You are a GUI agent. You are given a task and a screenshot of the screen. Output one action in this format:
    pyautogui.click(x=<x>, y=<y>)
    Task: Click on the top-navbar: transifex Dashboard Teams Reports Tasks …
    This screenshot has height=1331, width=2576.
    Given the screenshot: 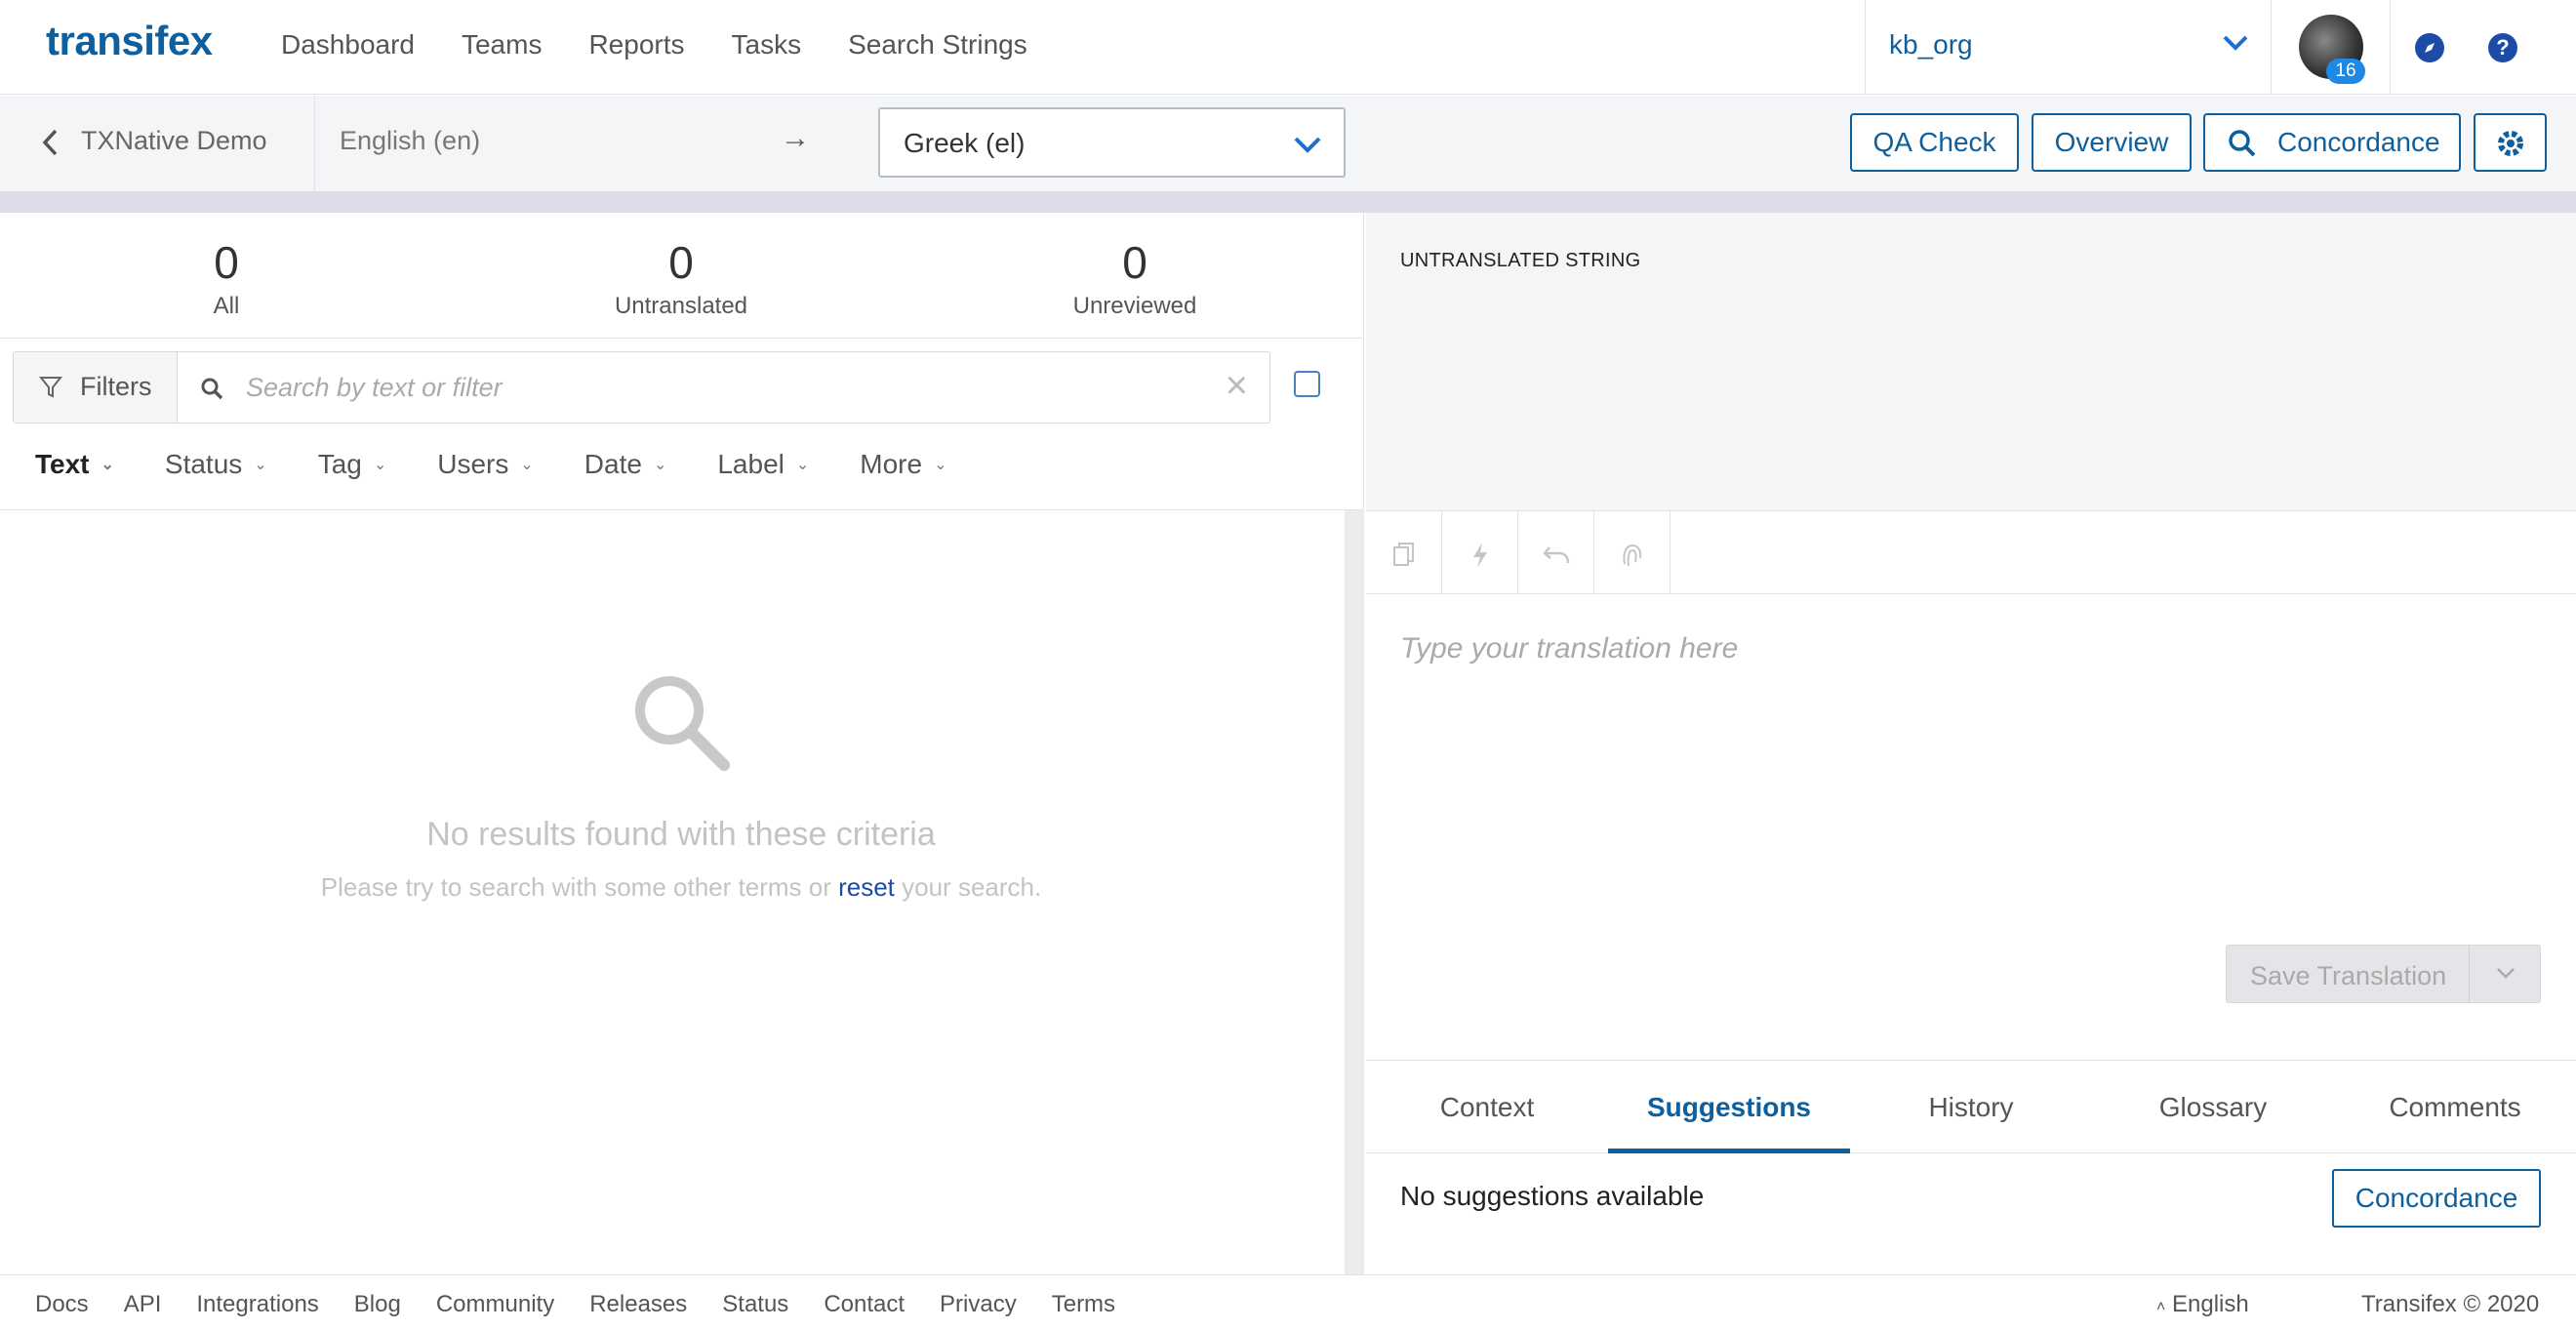 What is the action you would take?
    pyautogui.click(x=1288, y=47)
    